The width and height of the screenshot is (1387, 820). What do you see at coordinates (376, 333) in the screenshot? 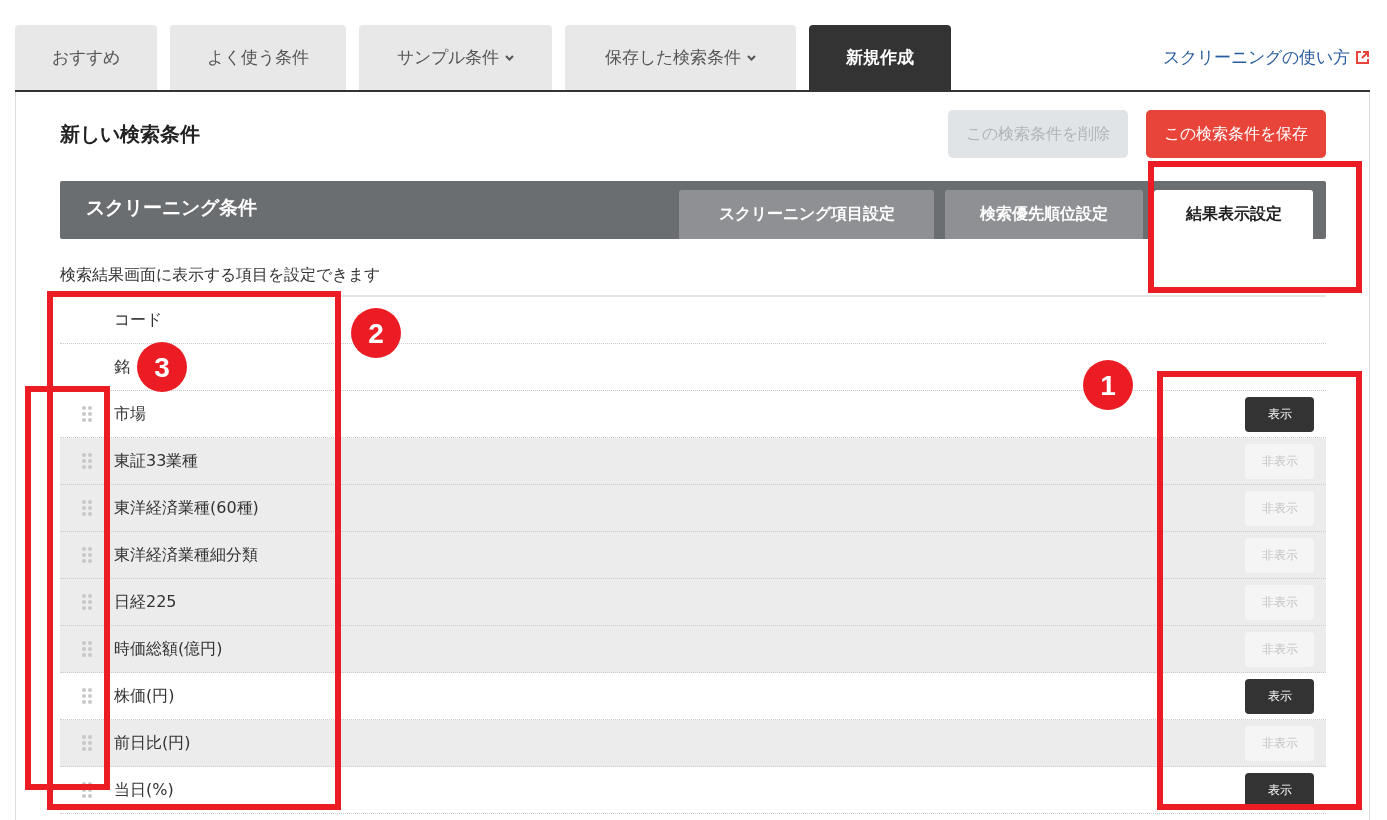
I see `annotation-marker: 2` at bounding box center [376, 333].